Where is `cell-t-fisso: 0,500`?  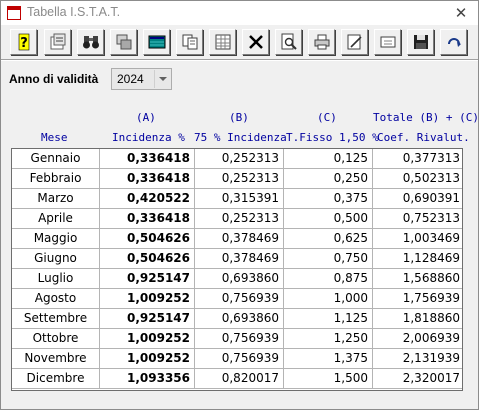 cell-t-fisso: 0,500 is located at coordinates (328, 218).